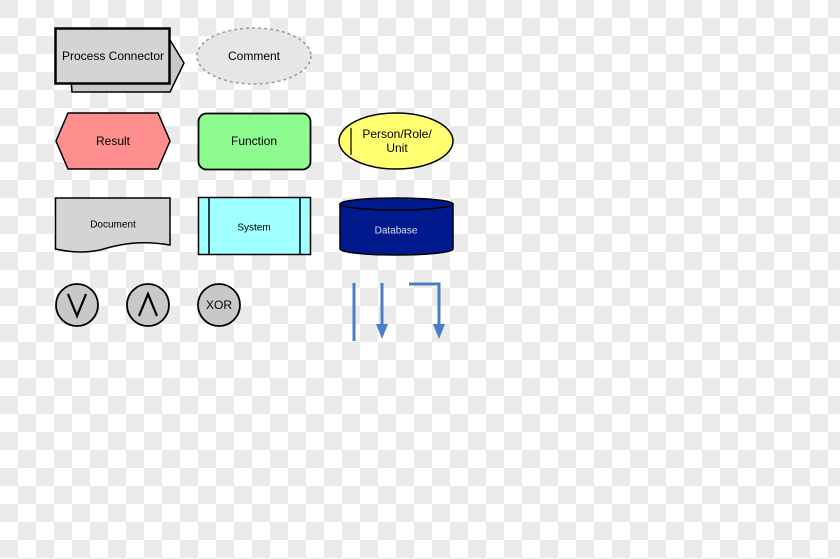 This screenshot has height=559, width=840. I want to click on person-label-line2: Unit, so click(397, 148).